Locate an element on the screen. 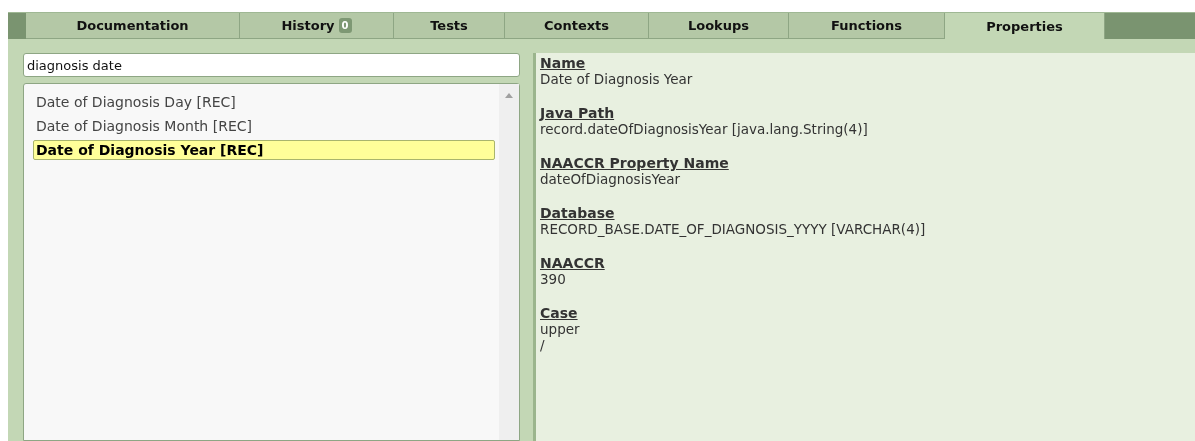 This screenshot has width=1195, height=441. property-label: Java Path is located at coordinates (577, 113).